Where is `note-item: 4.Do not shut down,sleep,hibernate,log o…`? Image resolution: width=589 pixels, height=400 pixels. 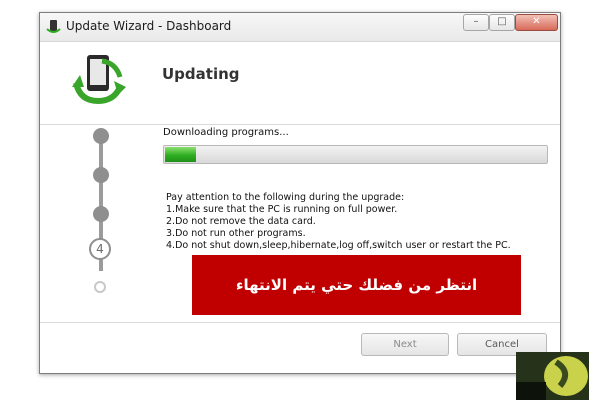
note-item: 4.Do not shut down,sleep,hibernate,log o… is located at coordinates (338, 245).